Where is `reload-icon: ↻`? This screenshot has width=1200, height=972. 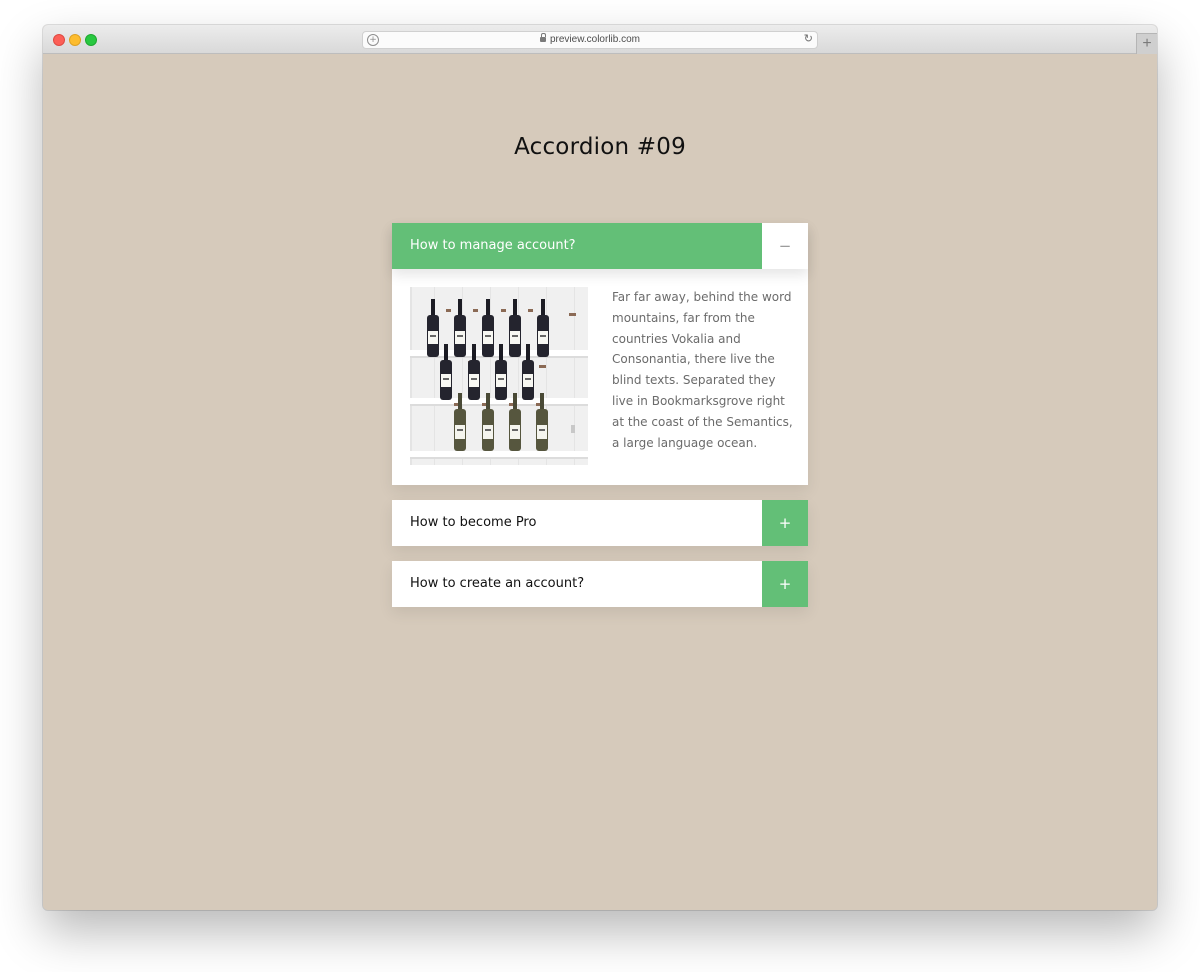 reload-icon: ↻ is located at coordinates (808, 39).